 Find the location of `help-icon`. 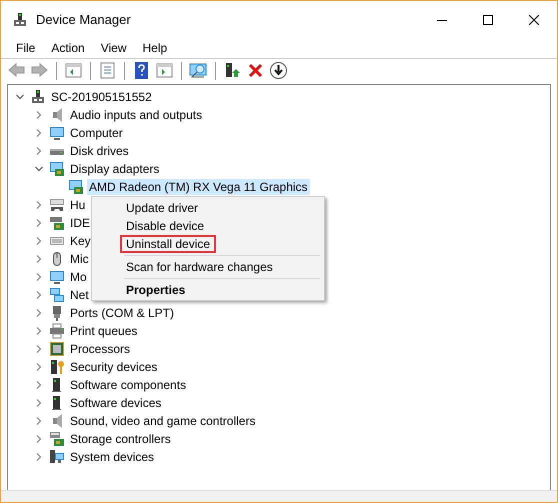

help-icon is located at coordinates (141, 70).